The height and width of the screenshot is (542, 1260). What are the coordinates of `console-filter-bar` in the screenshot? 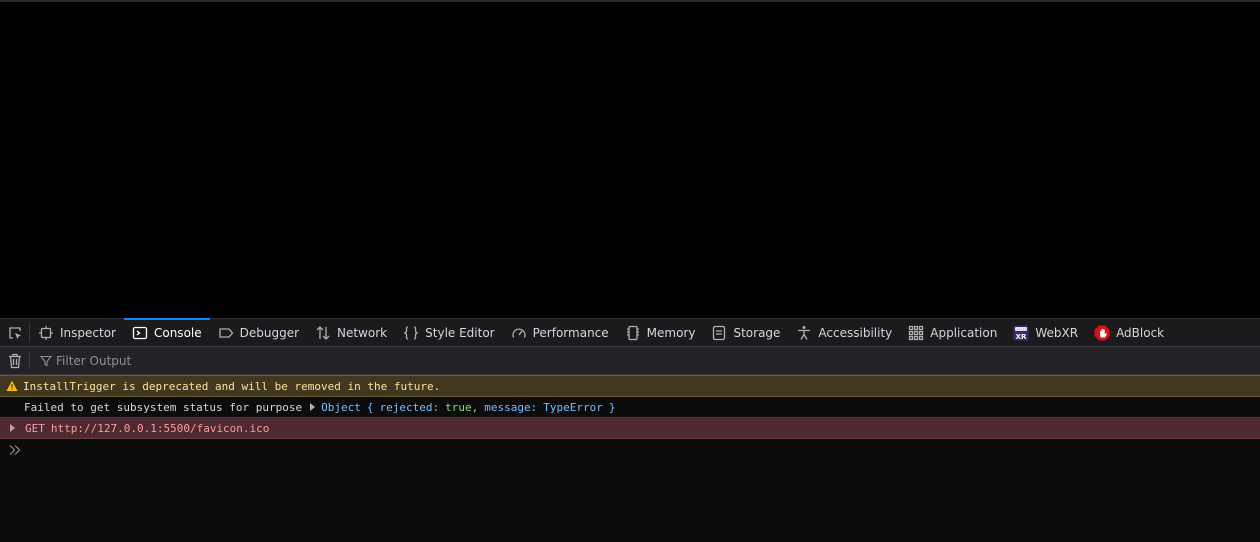 It's located at (630, 361).